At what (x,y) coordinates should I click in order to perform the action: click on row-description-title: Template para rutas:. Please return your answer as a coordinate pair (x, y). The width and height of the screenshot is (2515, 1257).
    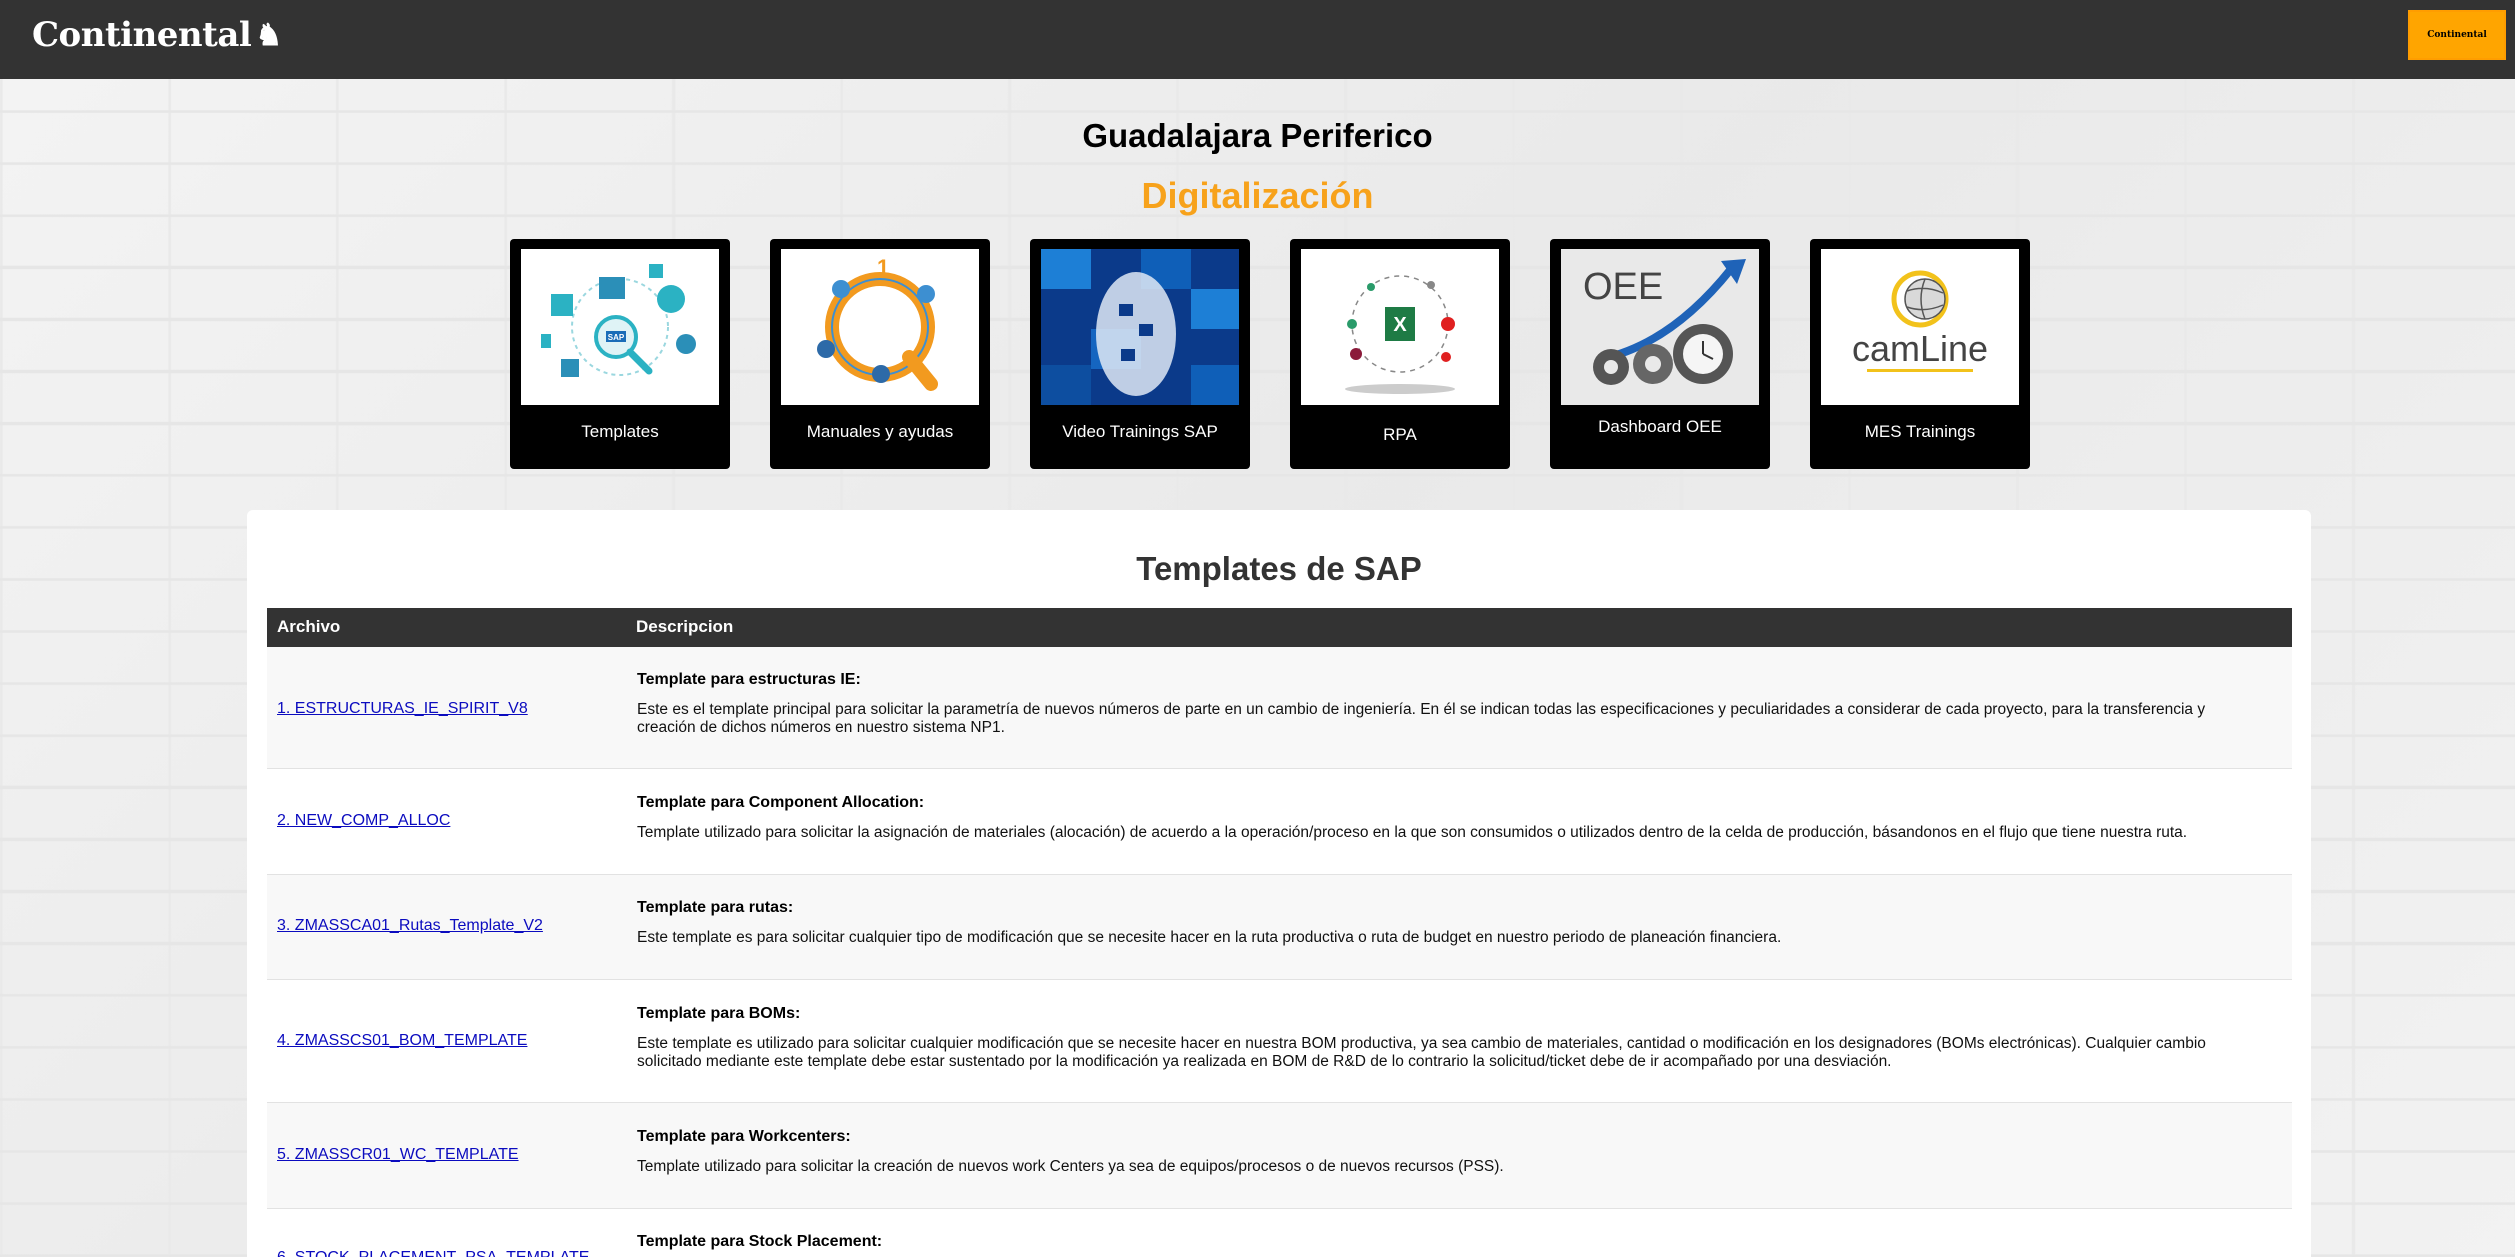
    Looking at the image, I should click on (715, 907).